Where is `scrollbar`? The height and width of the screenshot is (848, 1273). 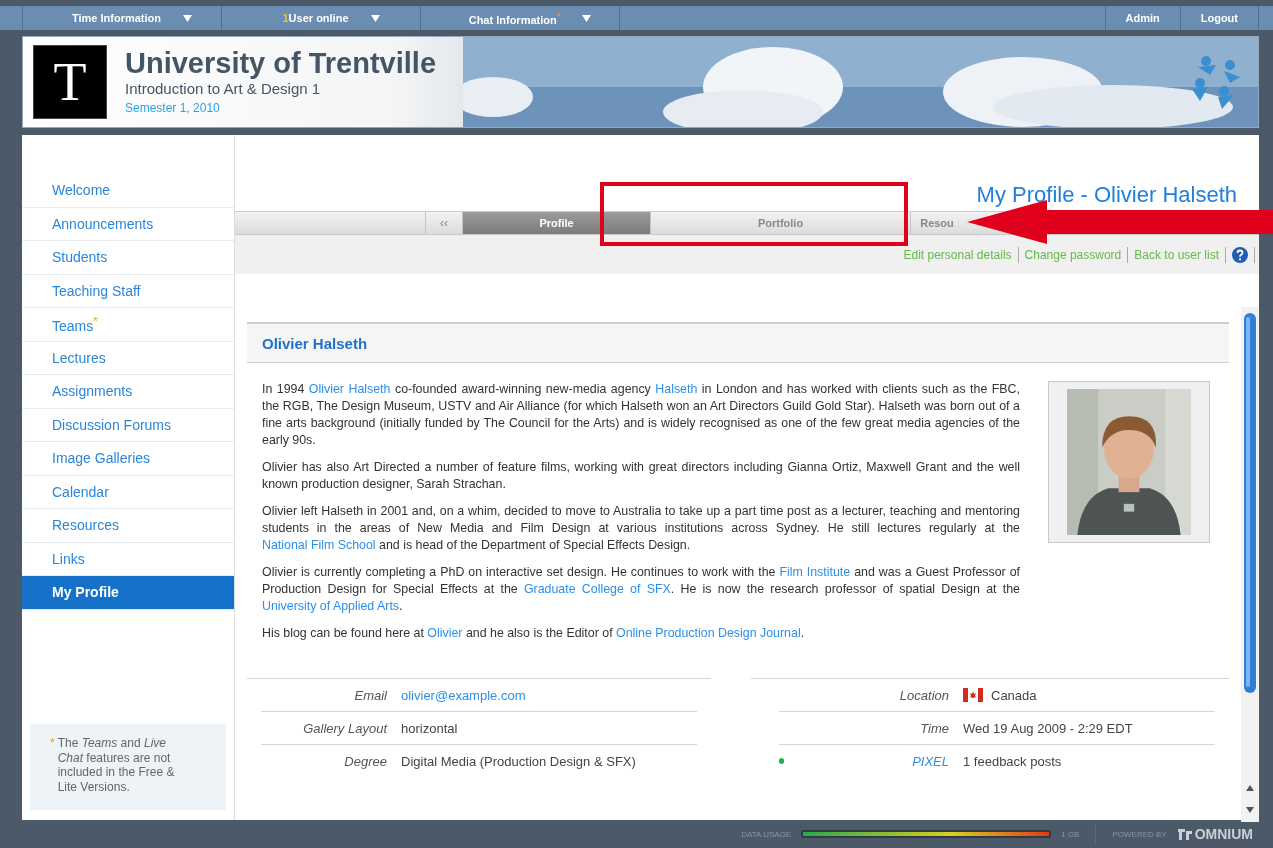 scrollbar is located at coordinates (1250, 564).